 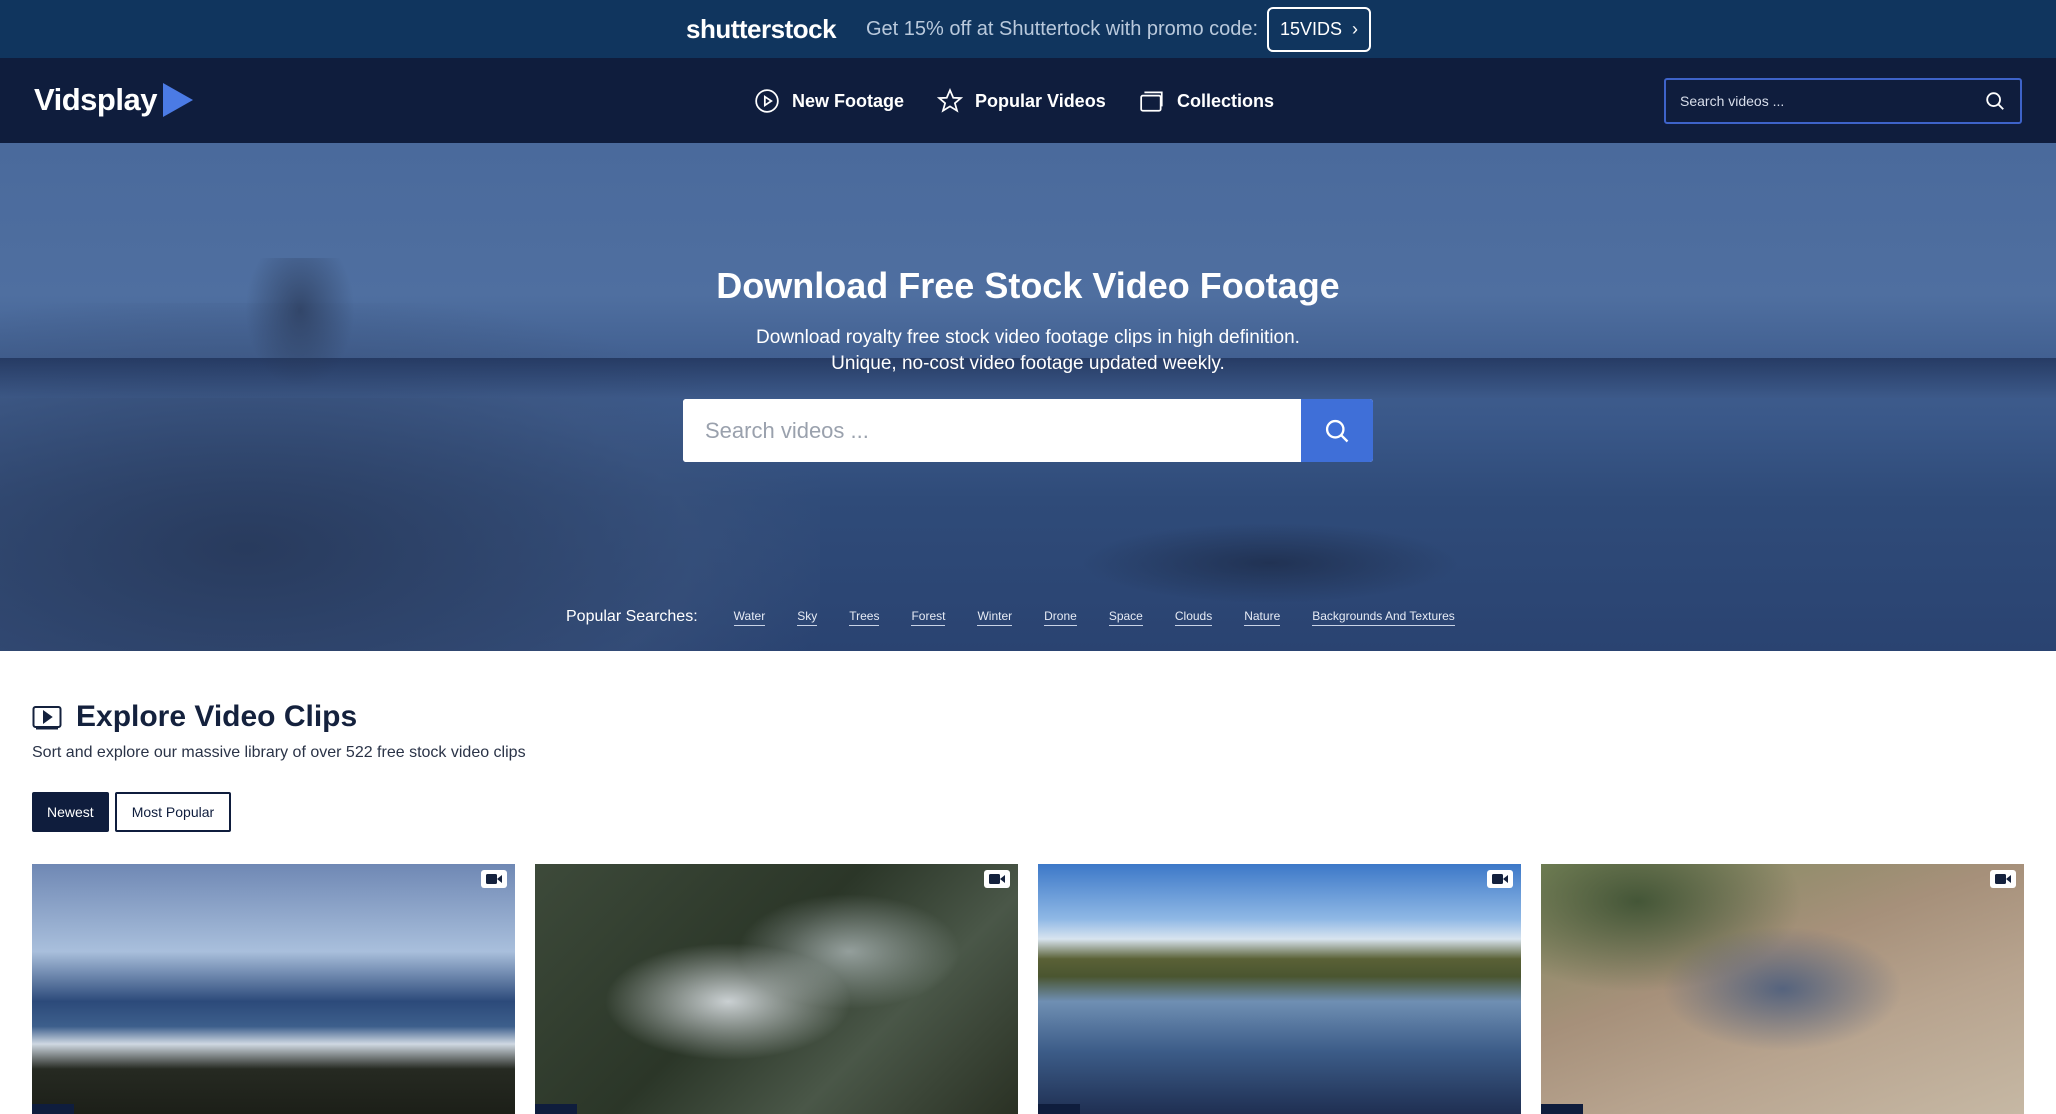 What do you see at coordinates (950, 100) in the screenshot?
I see `star-icon` at bounding box center [950, 100].